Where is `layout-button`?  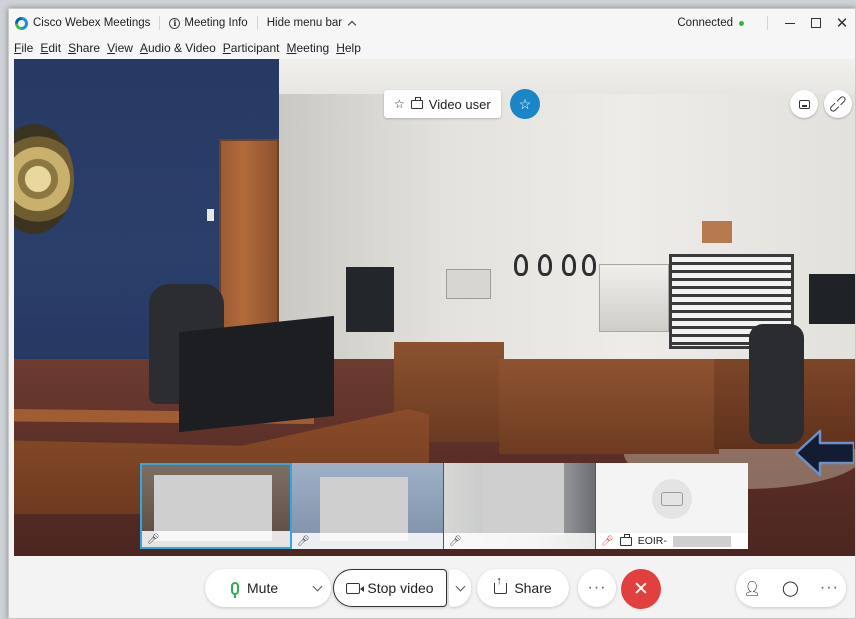
layout-button is located at coordinates (804, 104).